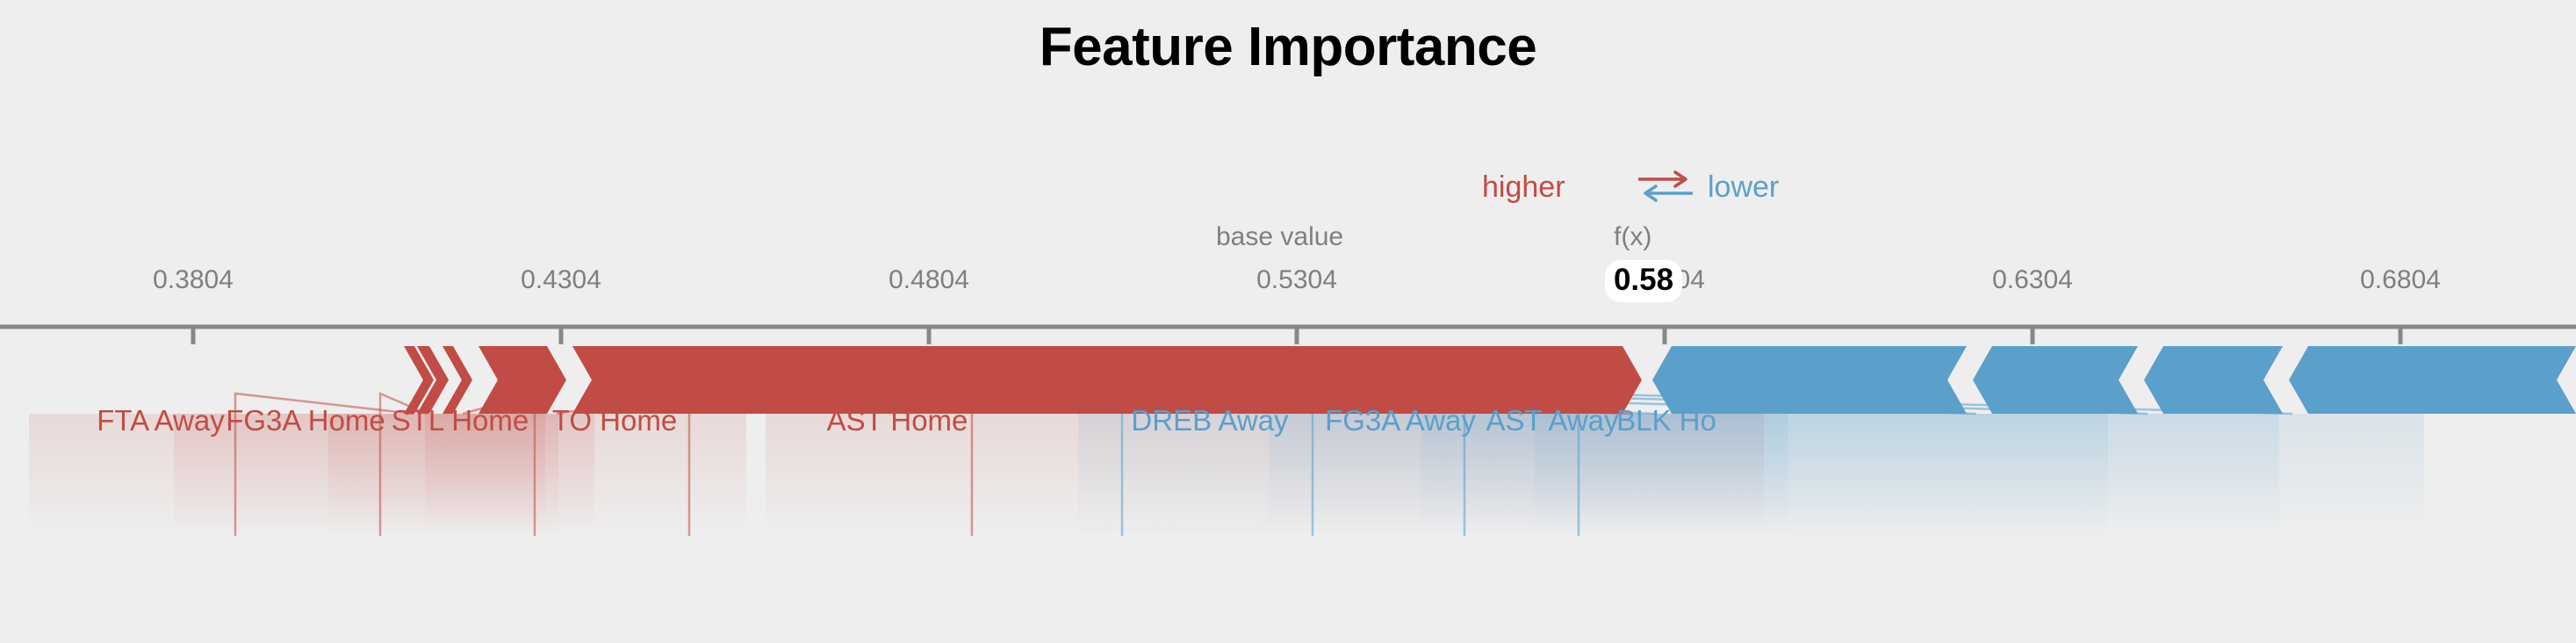 This screenshot has height=643, width=2576. I want to click on feature-label: BLK Ho, so click(1666, 421).